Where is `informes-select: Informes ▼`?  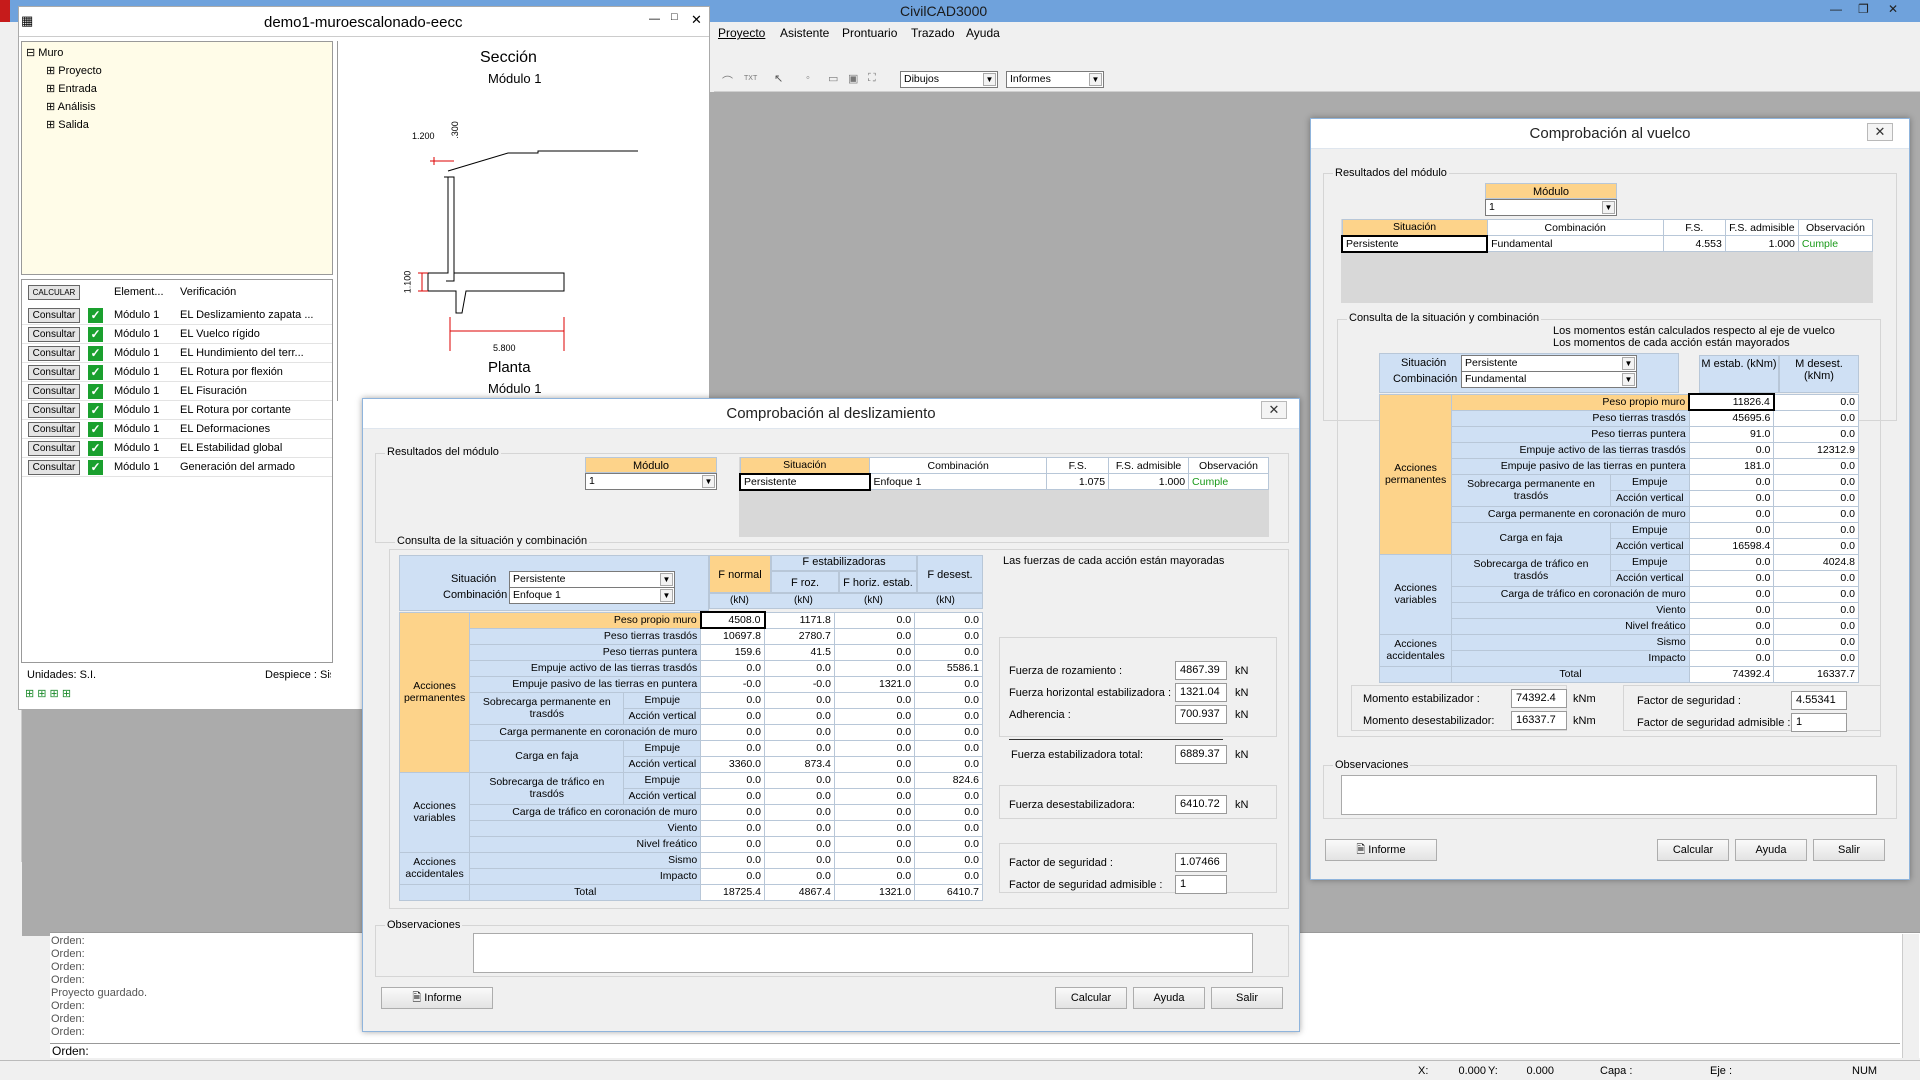 informes-select: Informes ▼ is located at coordinates (1055, 79).